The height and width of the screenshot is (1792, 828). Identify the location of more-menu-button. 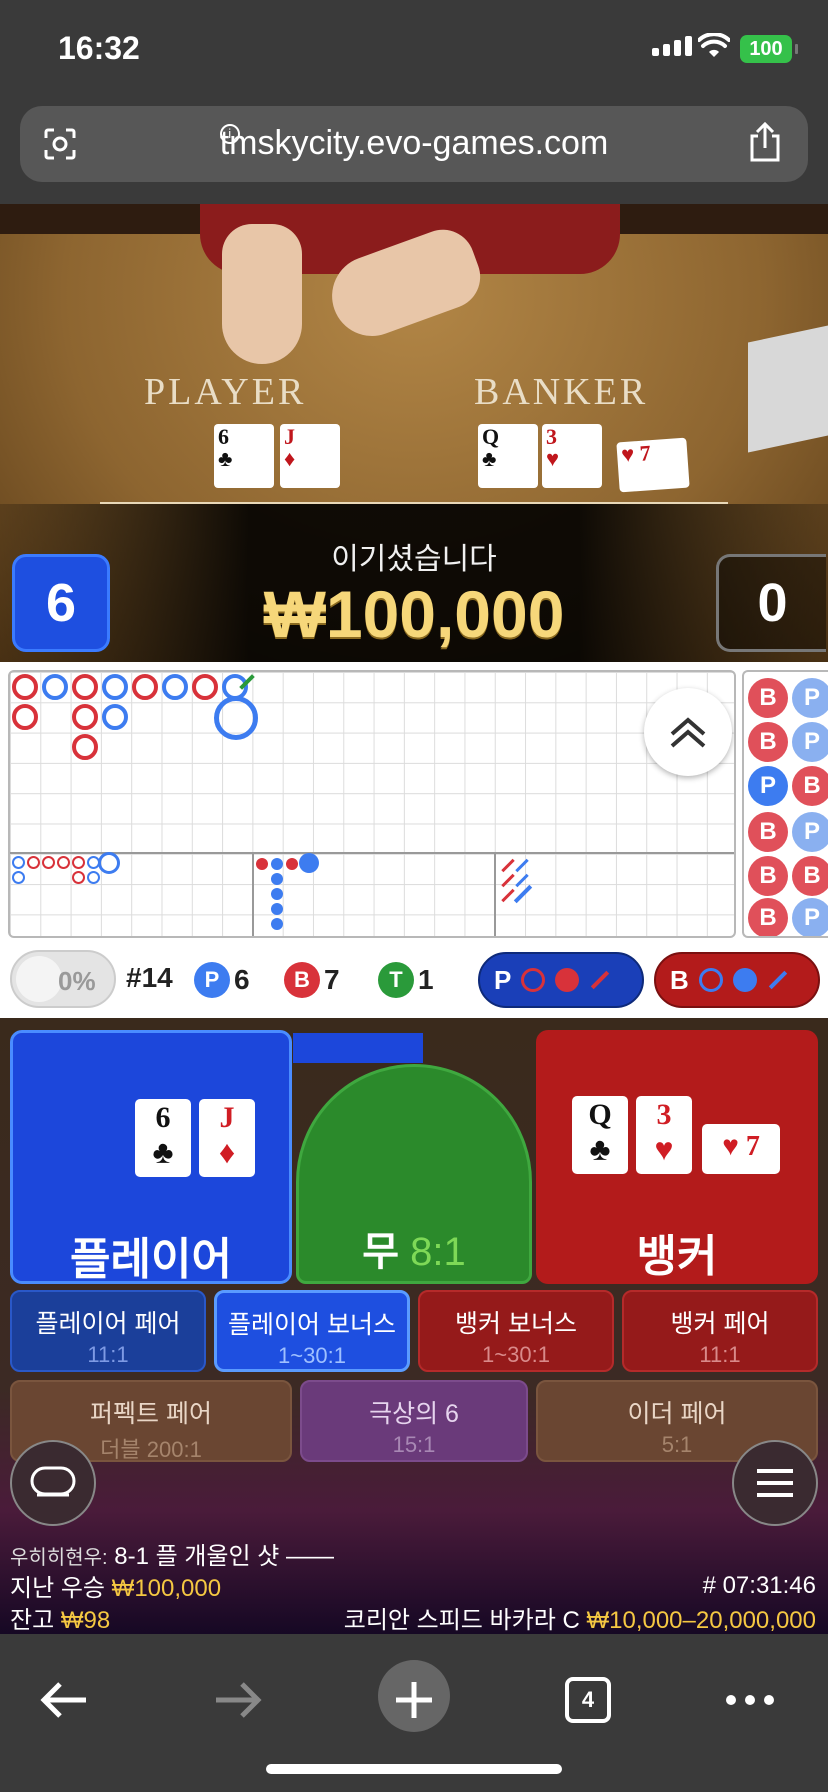
(750, 1696).